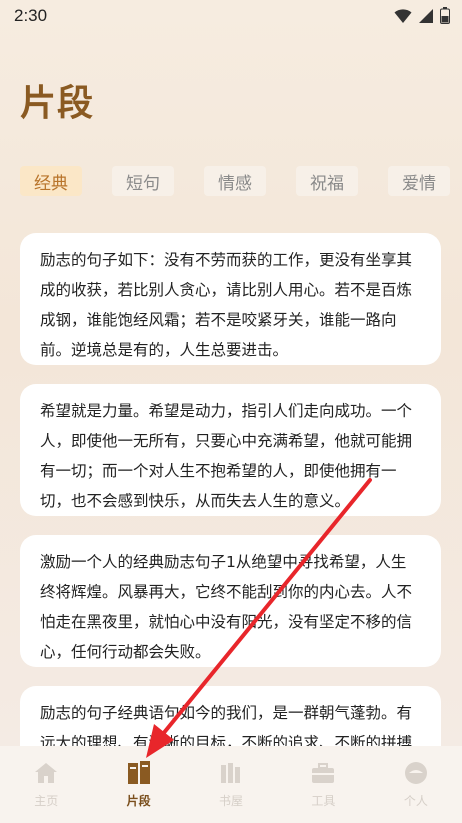 This screenshot has height=823, width=462. What do you see at coordinates (57, 103) in the screenshot?
I see `page-title: 片段` at bounding box center [57, 103].